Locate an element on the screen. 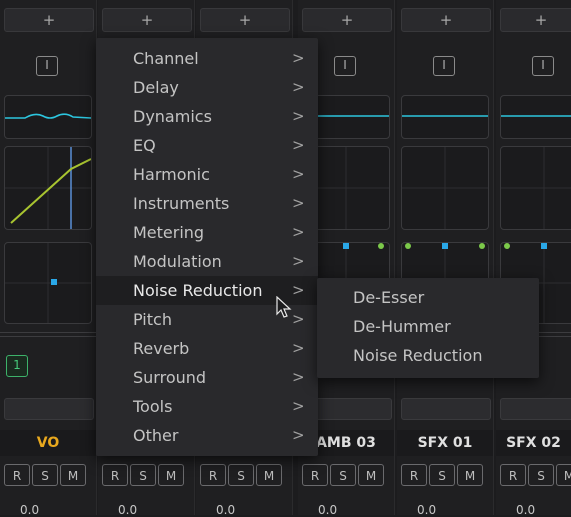 The image size is (571, 517). menu-item-channel: Channel > is located at coordinates (207, 58).